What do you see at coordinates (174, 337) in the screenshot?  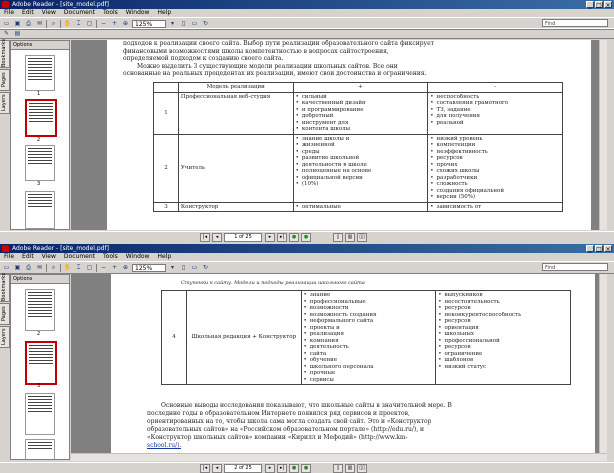 I see `row-number: 4` at bounding box center [174, 337].